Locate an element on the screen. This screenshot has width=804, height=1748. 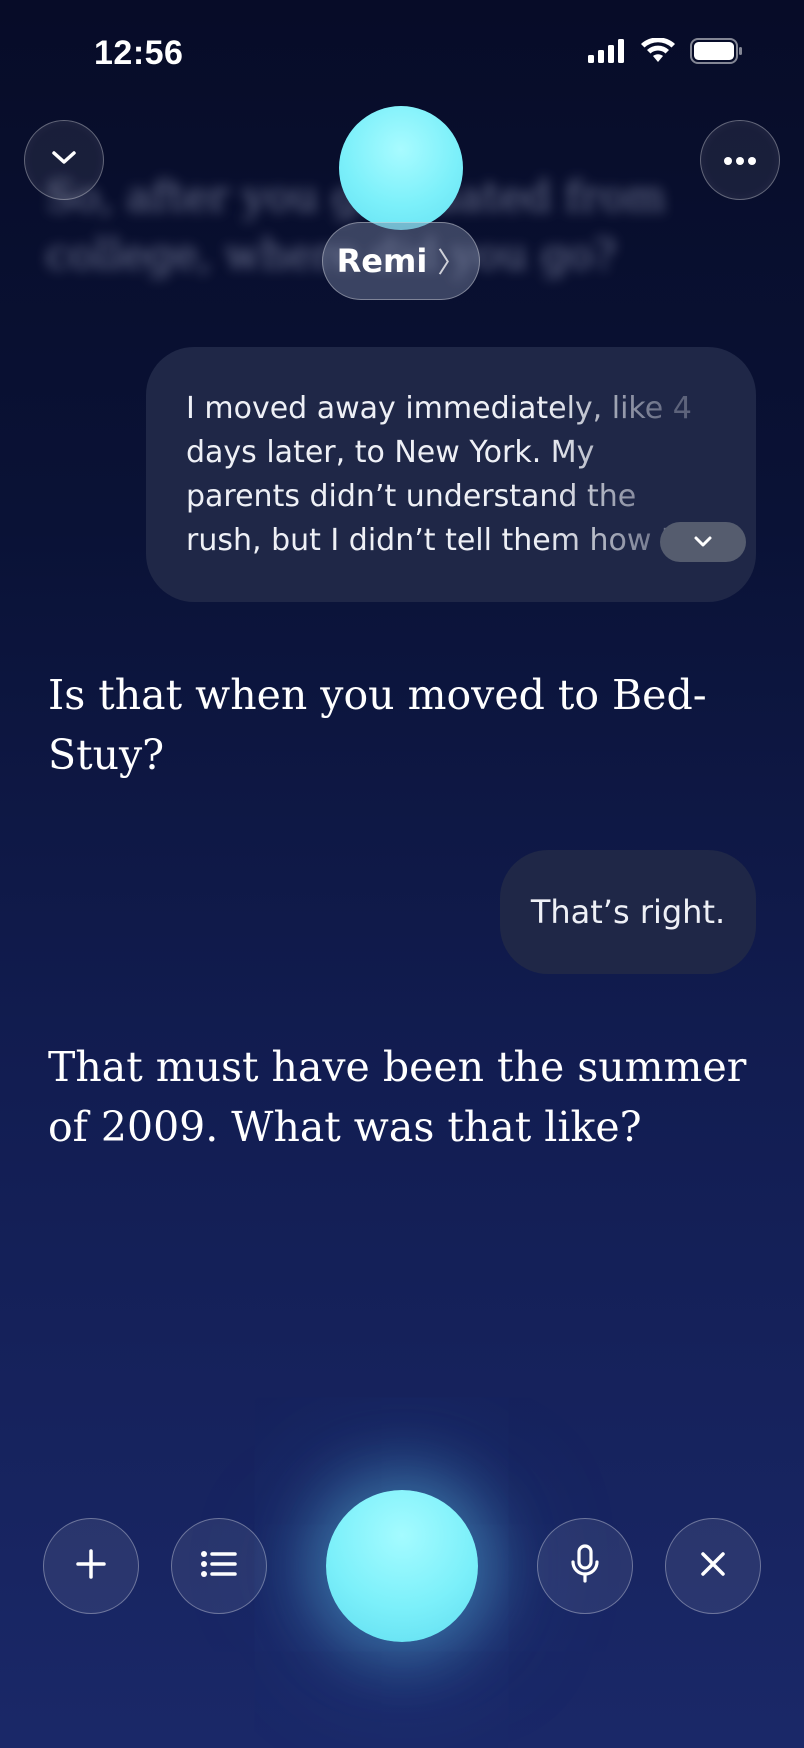
collapse-button is located at coordinates (64, 160).